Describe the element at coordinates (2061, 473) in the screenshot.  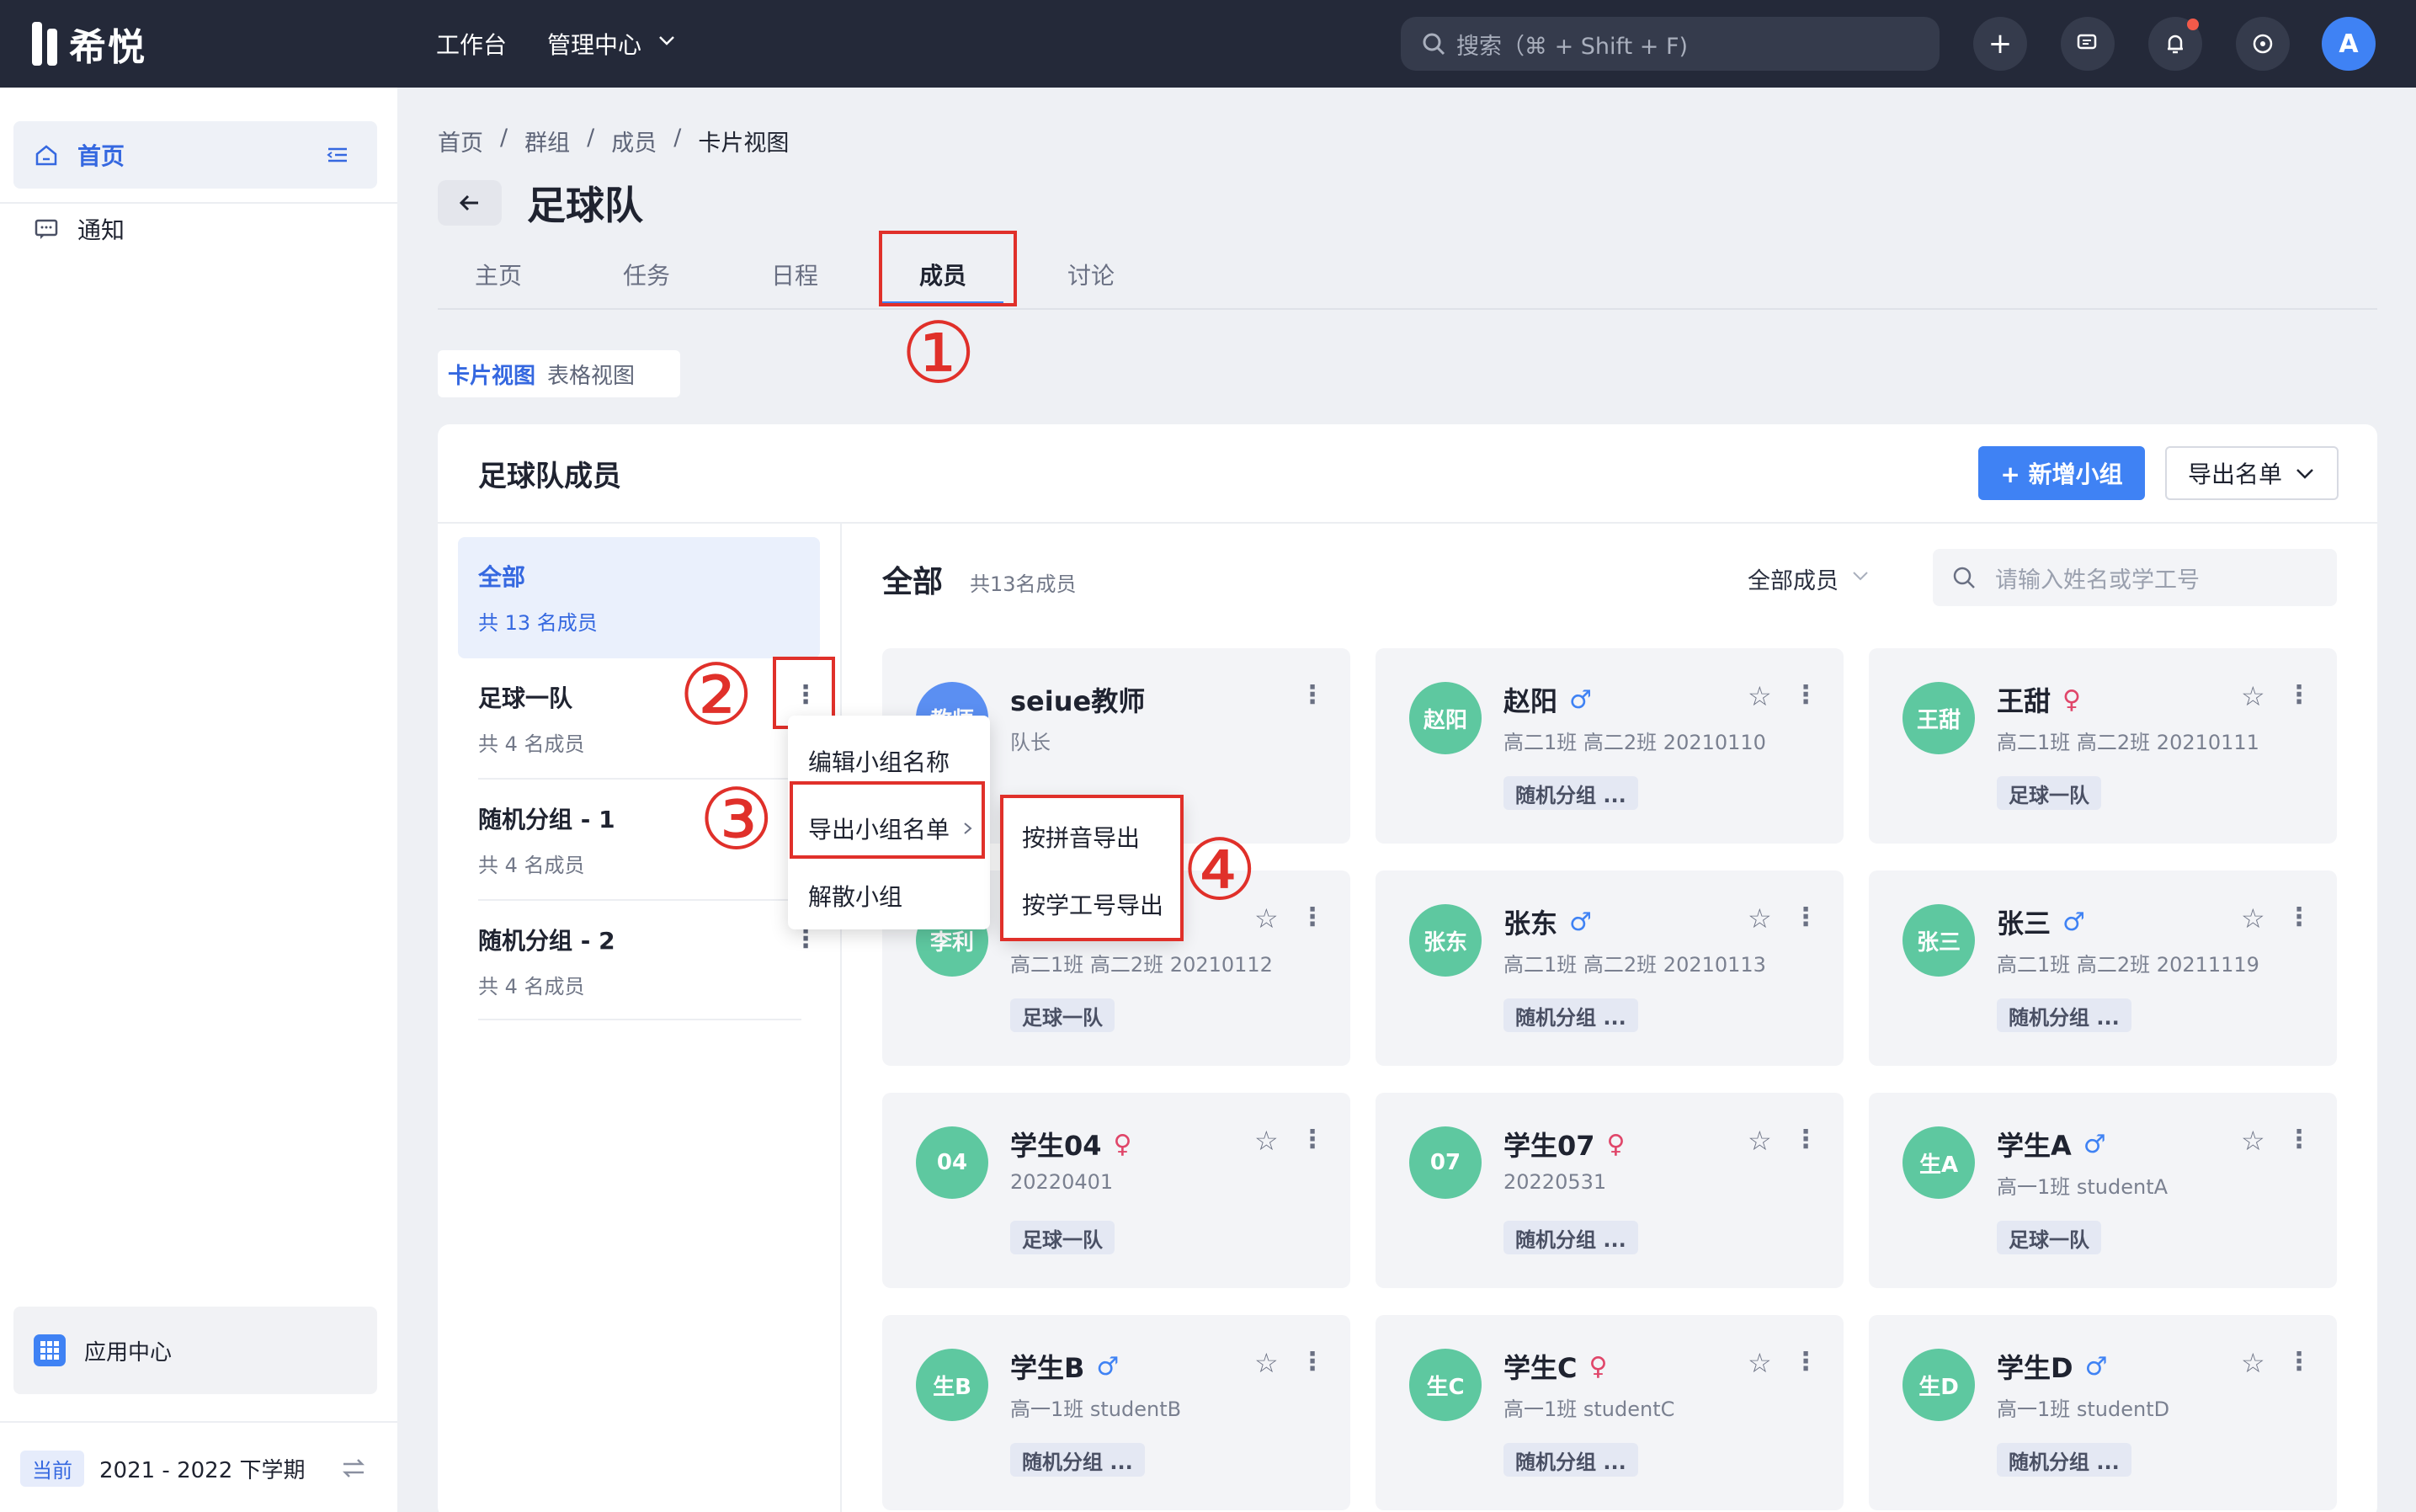
I see `new-group-button: + 新增小组` at that location.